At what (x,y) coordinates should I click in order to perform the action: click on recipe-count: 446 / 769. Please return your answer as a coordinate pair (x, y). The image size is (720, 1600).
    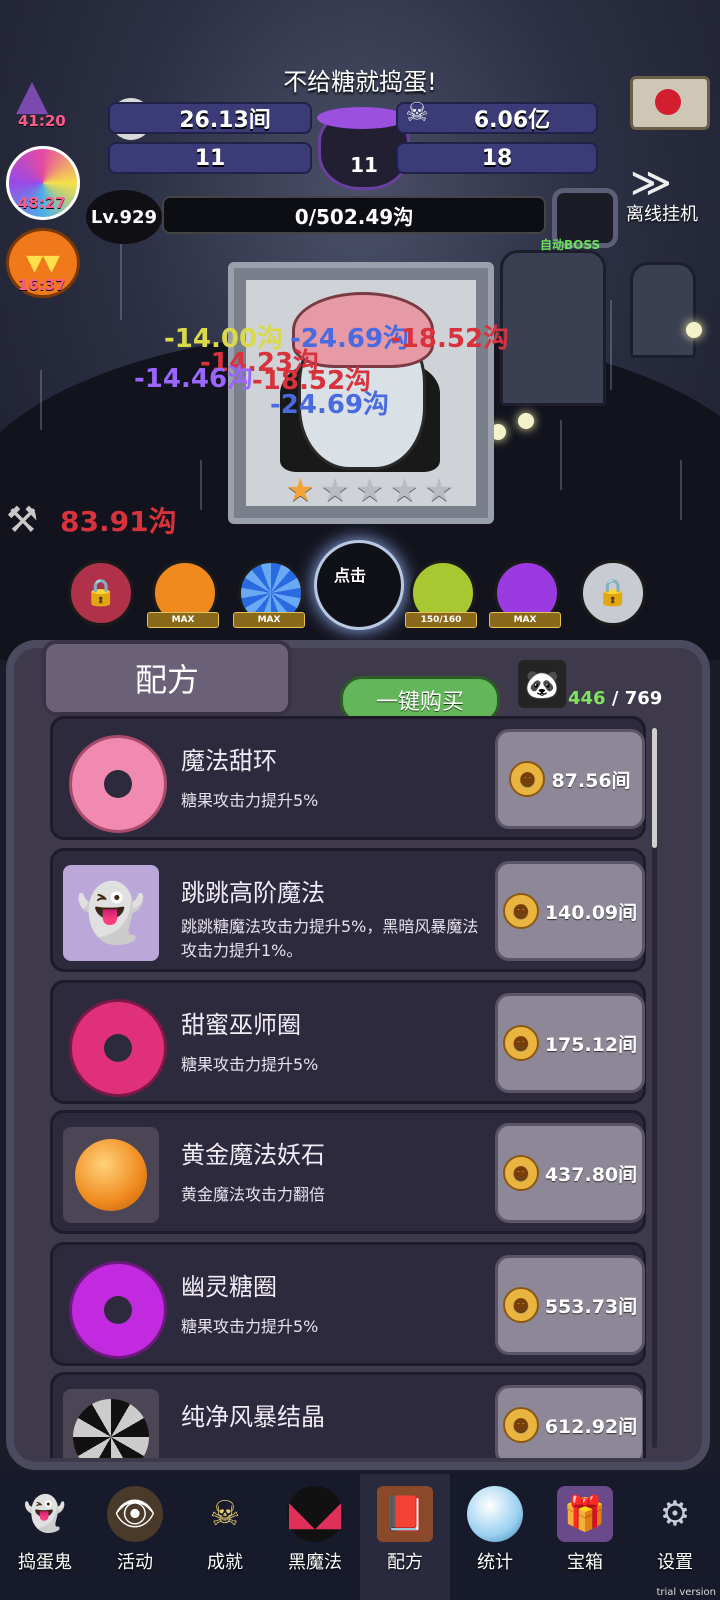
    Looking at the image, I should click on (615, 698).